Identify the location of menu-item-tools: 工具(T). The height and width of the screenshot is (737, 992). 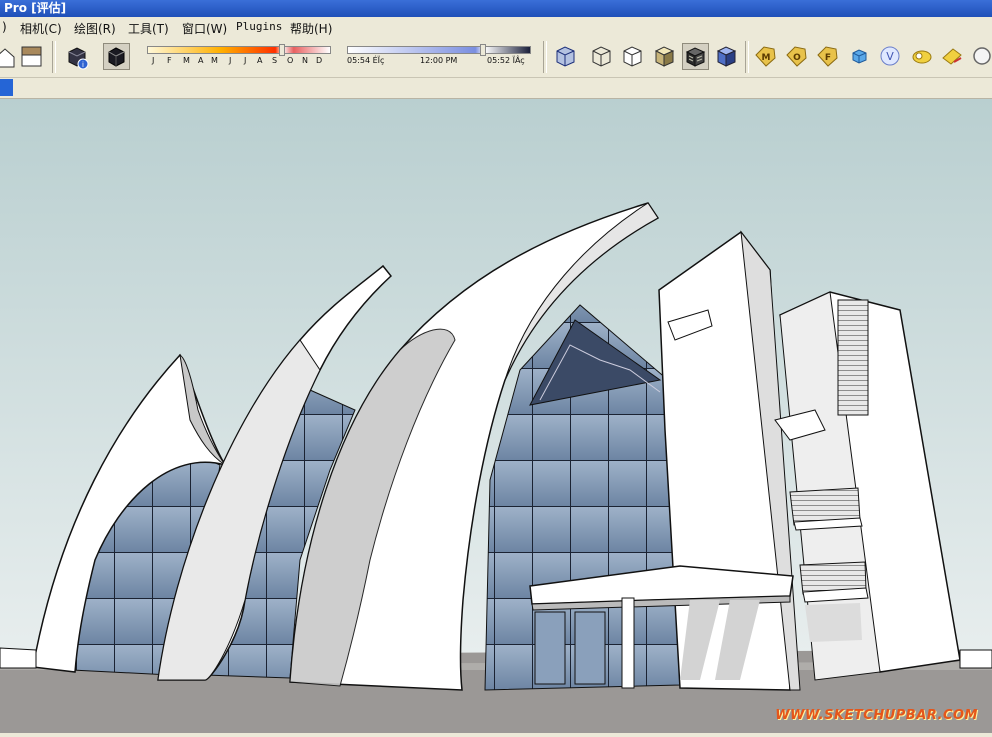
(148, 28).